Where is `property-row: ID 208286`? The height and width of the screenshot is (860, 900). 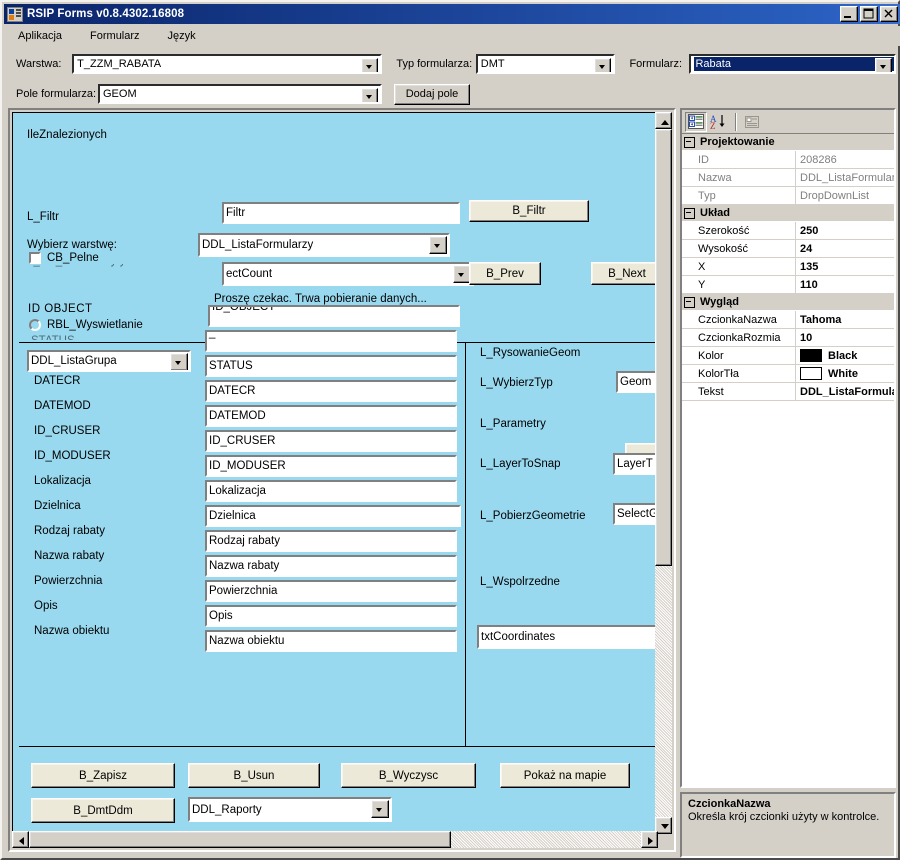 property-row: ID 208286 is located at coordinates (788, 160).